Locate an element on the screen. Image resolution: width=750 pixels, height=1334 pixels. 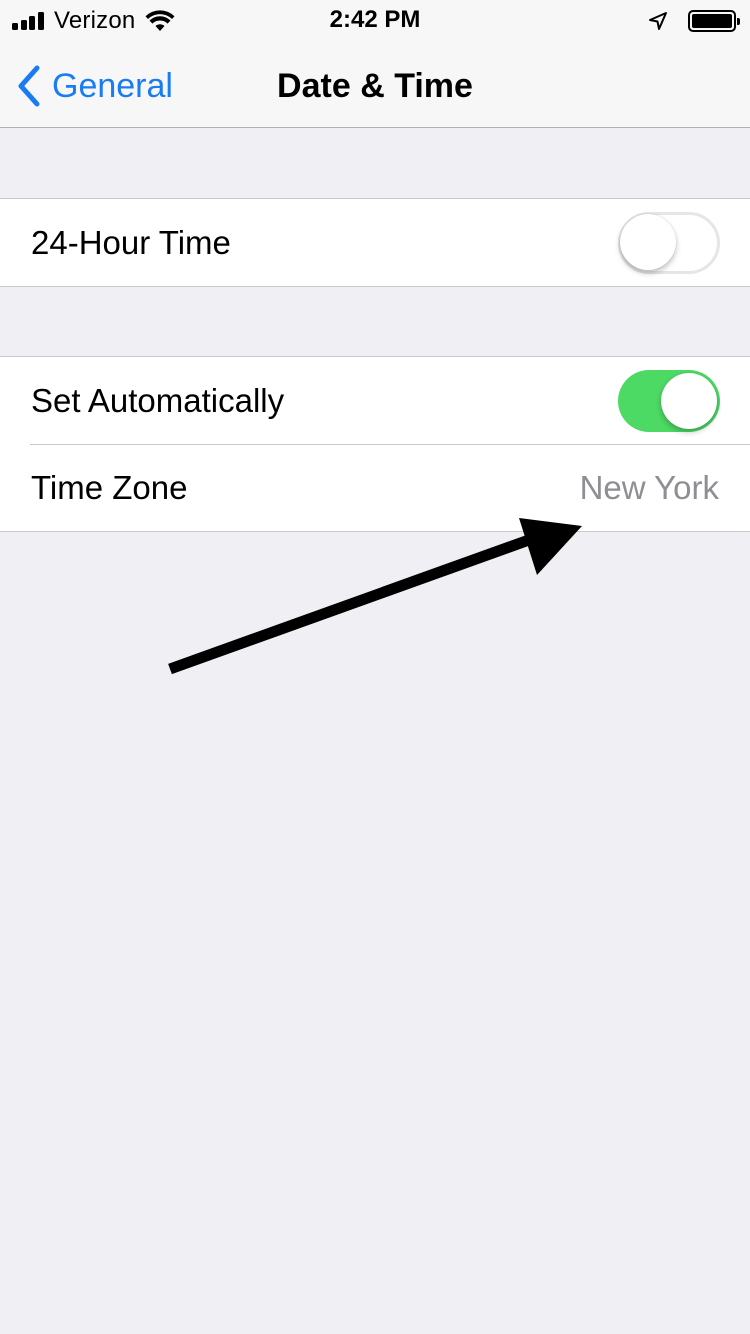
toggle-set-automatically is located at coordinates (669, 400).